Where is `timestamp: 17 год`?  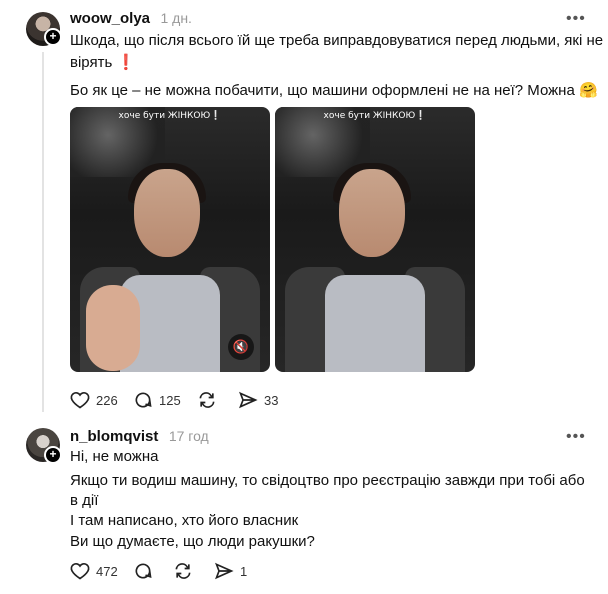
timestamp: 17 год is located at coordinates (189, 436).